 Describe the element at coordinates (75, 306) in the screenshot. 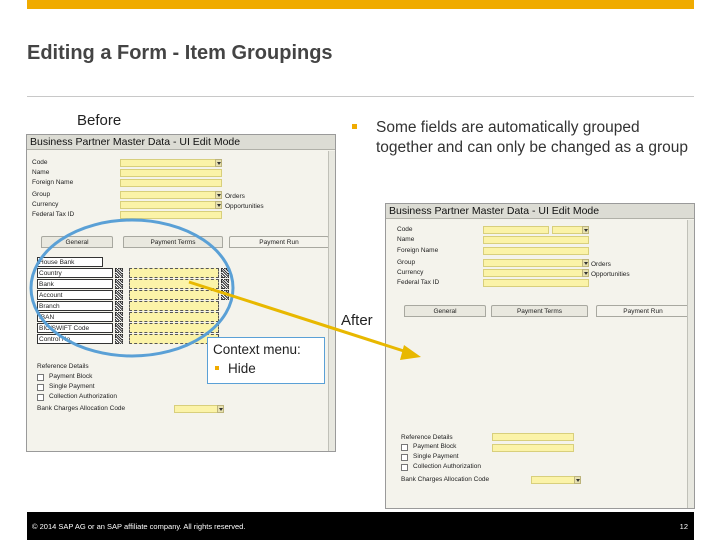

I see `grouped-field-label: Branch` at that location.